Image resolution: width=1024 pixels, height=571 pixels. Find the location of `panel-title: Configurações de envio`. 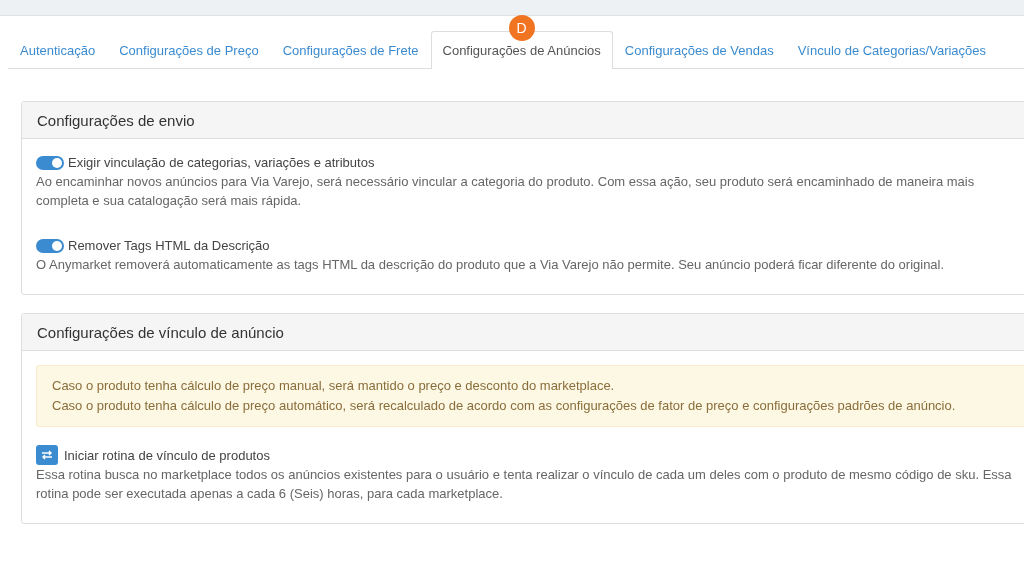

panel-title: Configurações de envio is located at coordinates (116, 120).